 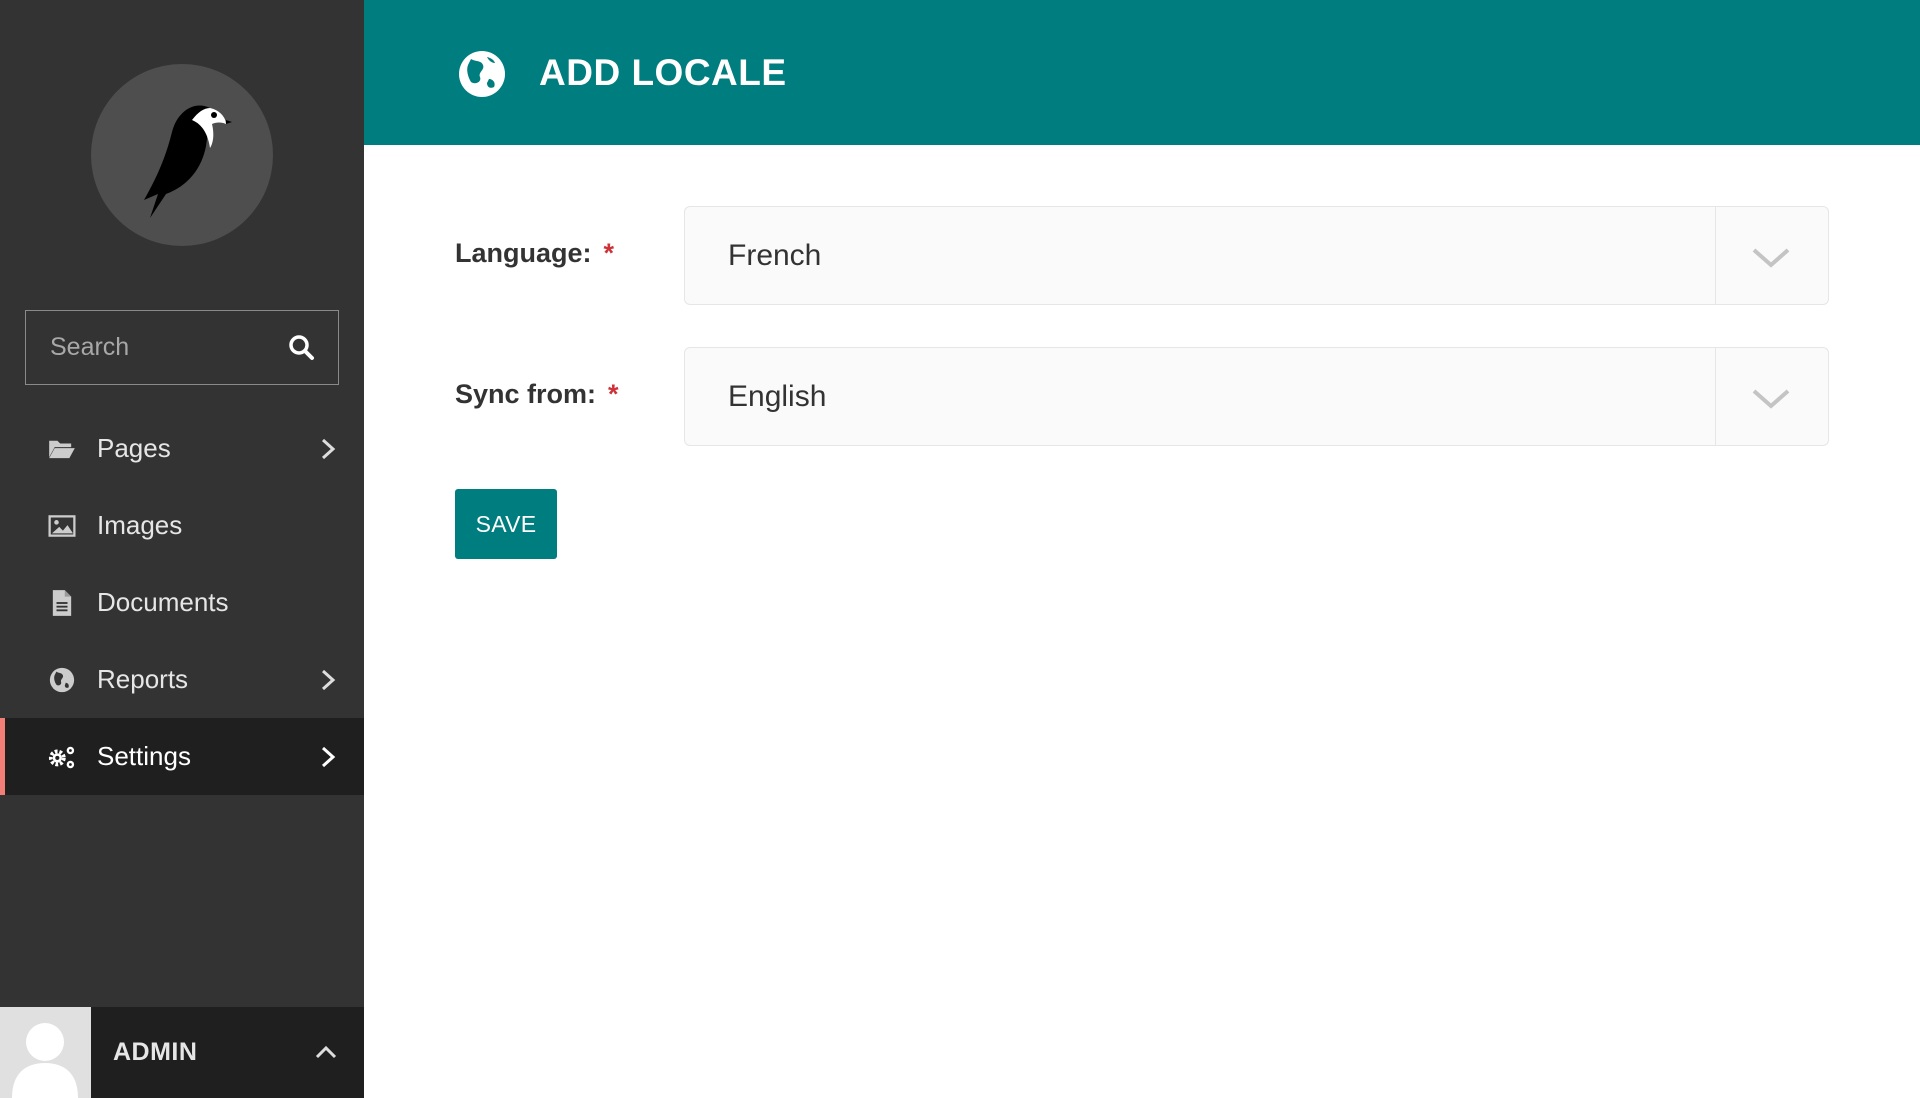 I want to click on document-icon, so click(x=62, y=603).